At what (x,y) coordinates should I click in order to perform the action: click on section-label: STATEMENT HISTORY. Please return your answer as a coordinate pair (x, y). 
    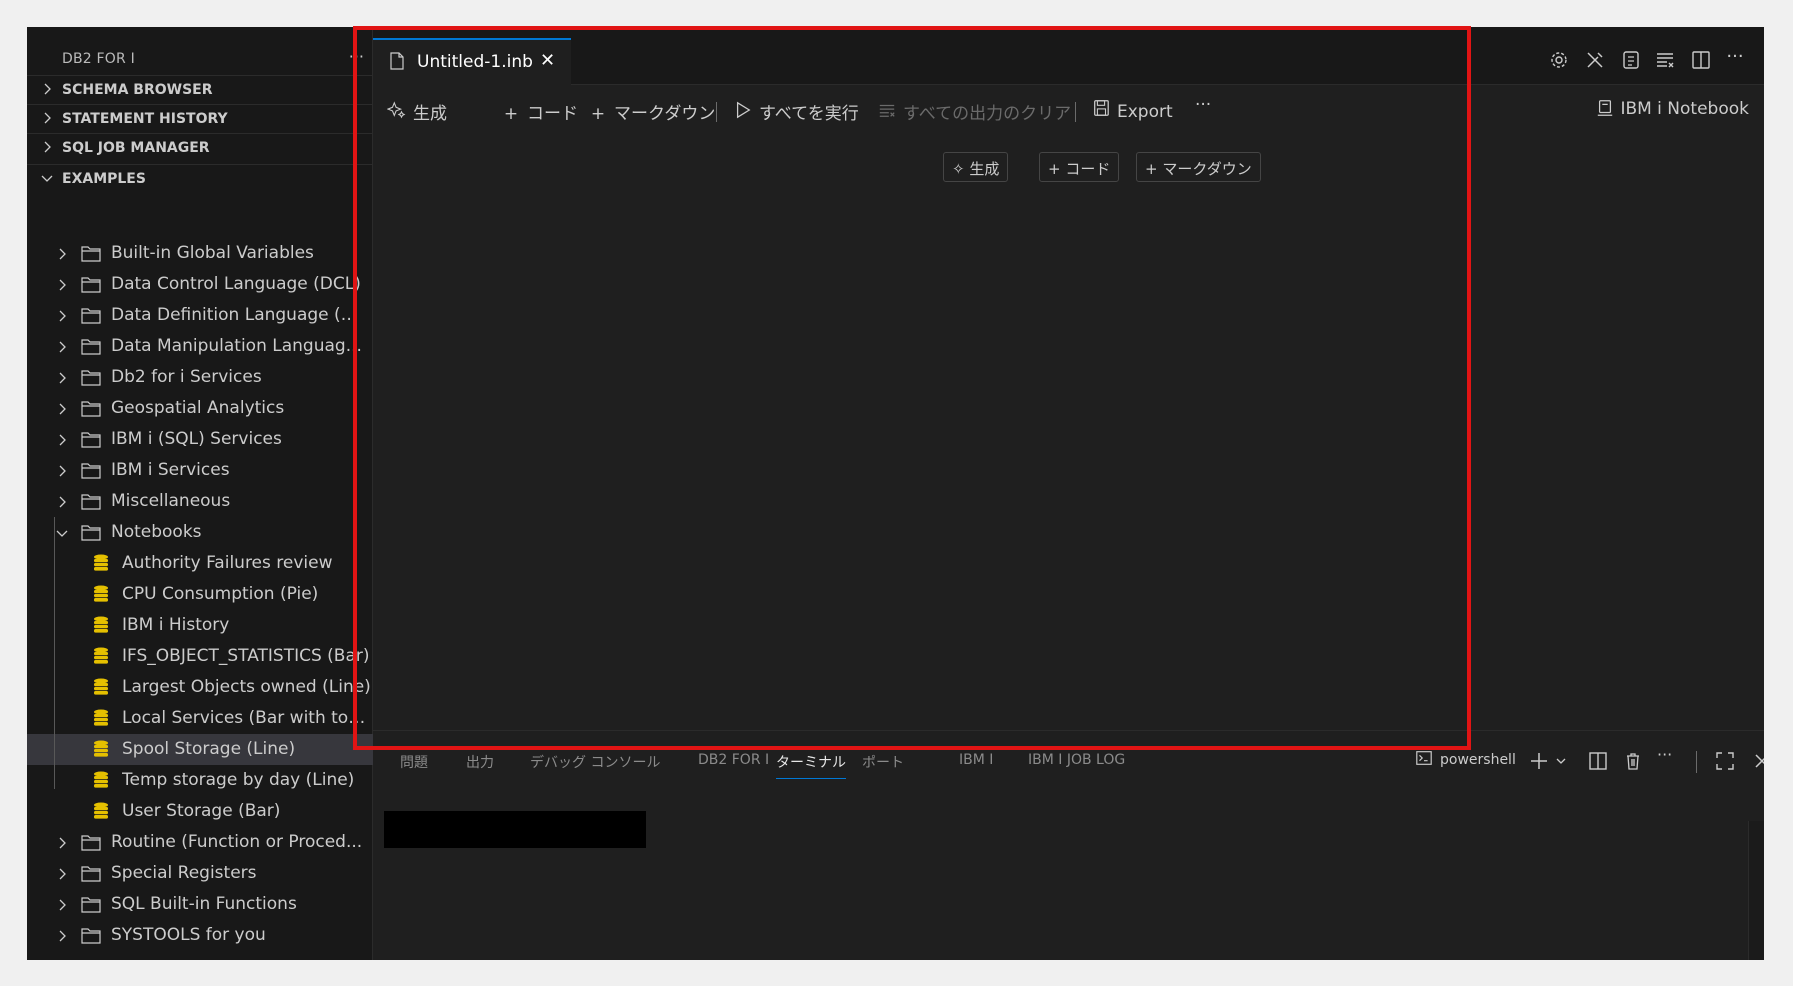
    Looking at the image, I should click on (145, 119).